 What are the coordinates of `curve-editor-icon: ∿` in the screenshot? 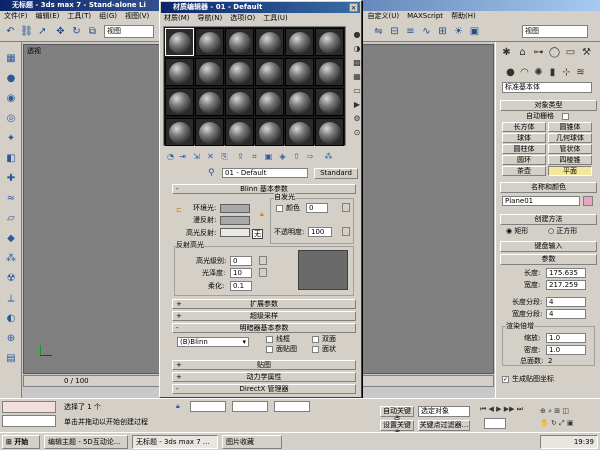 It's located at (426, 31).